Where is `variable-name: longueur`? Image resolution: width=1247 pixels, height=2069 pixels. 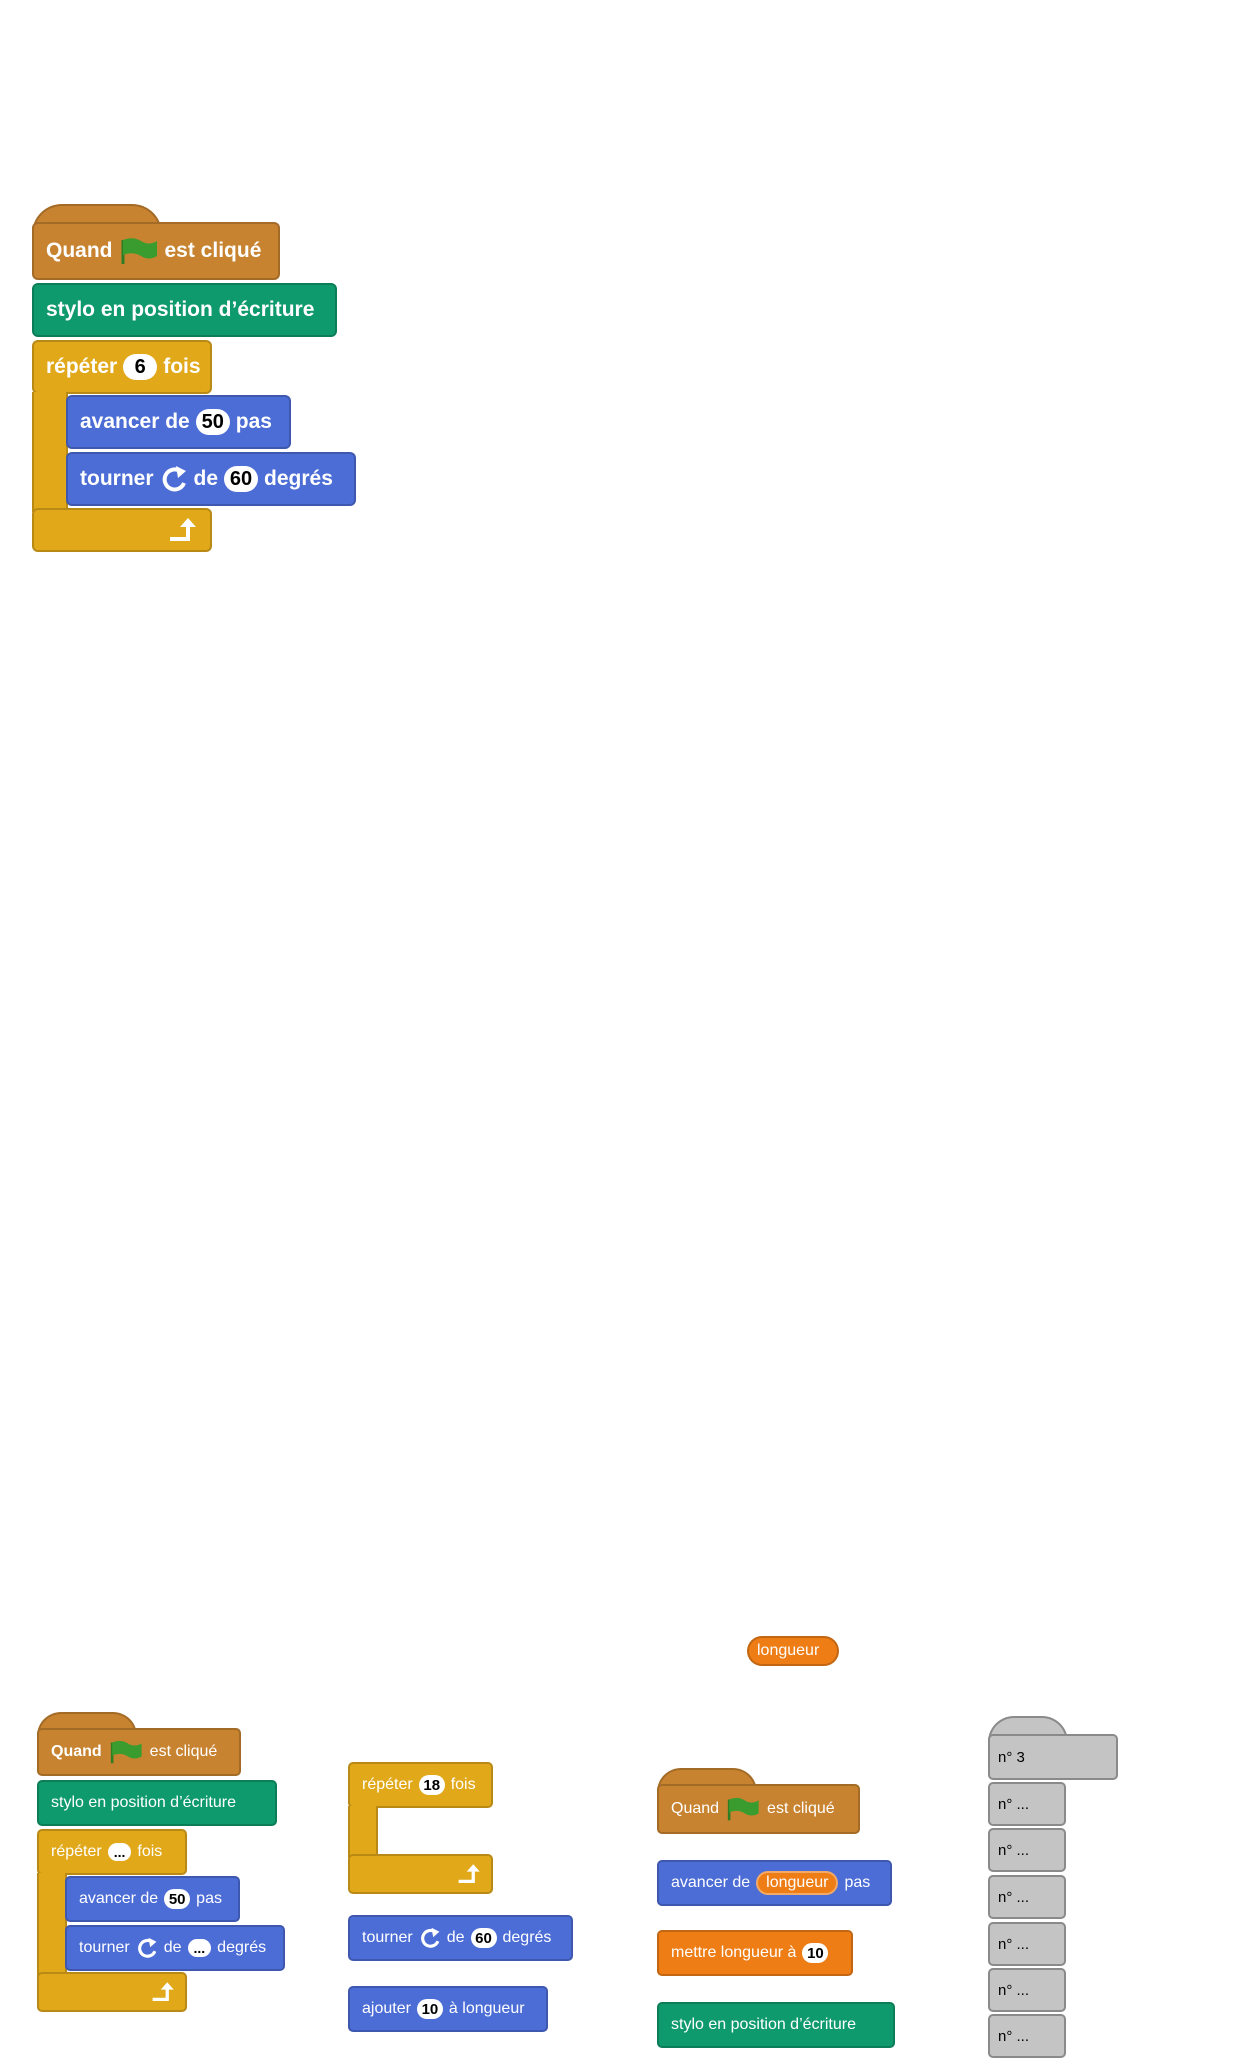
variable-name: longueur is located at coordinates (788, 1651).